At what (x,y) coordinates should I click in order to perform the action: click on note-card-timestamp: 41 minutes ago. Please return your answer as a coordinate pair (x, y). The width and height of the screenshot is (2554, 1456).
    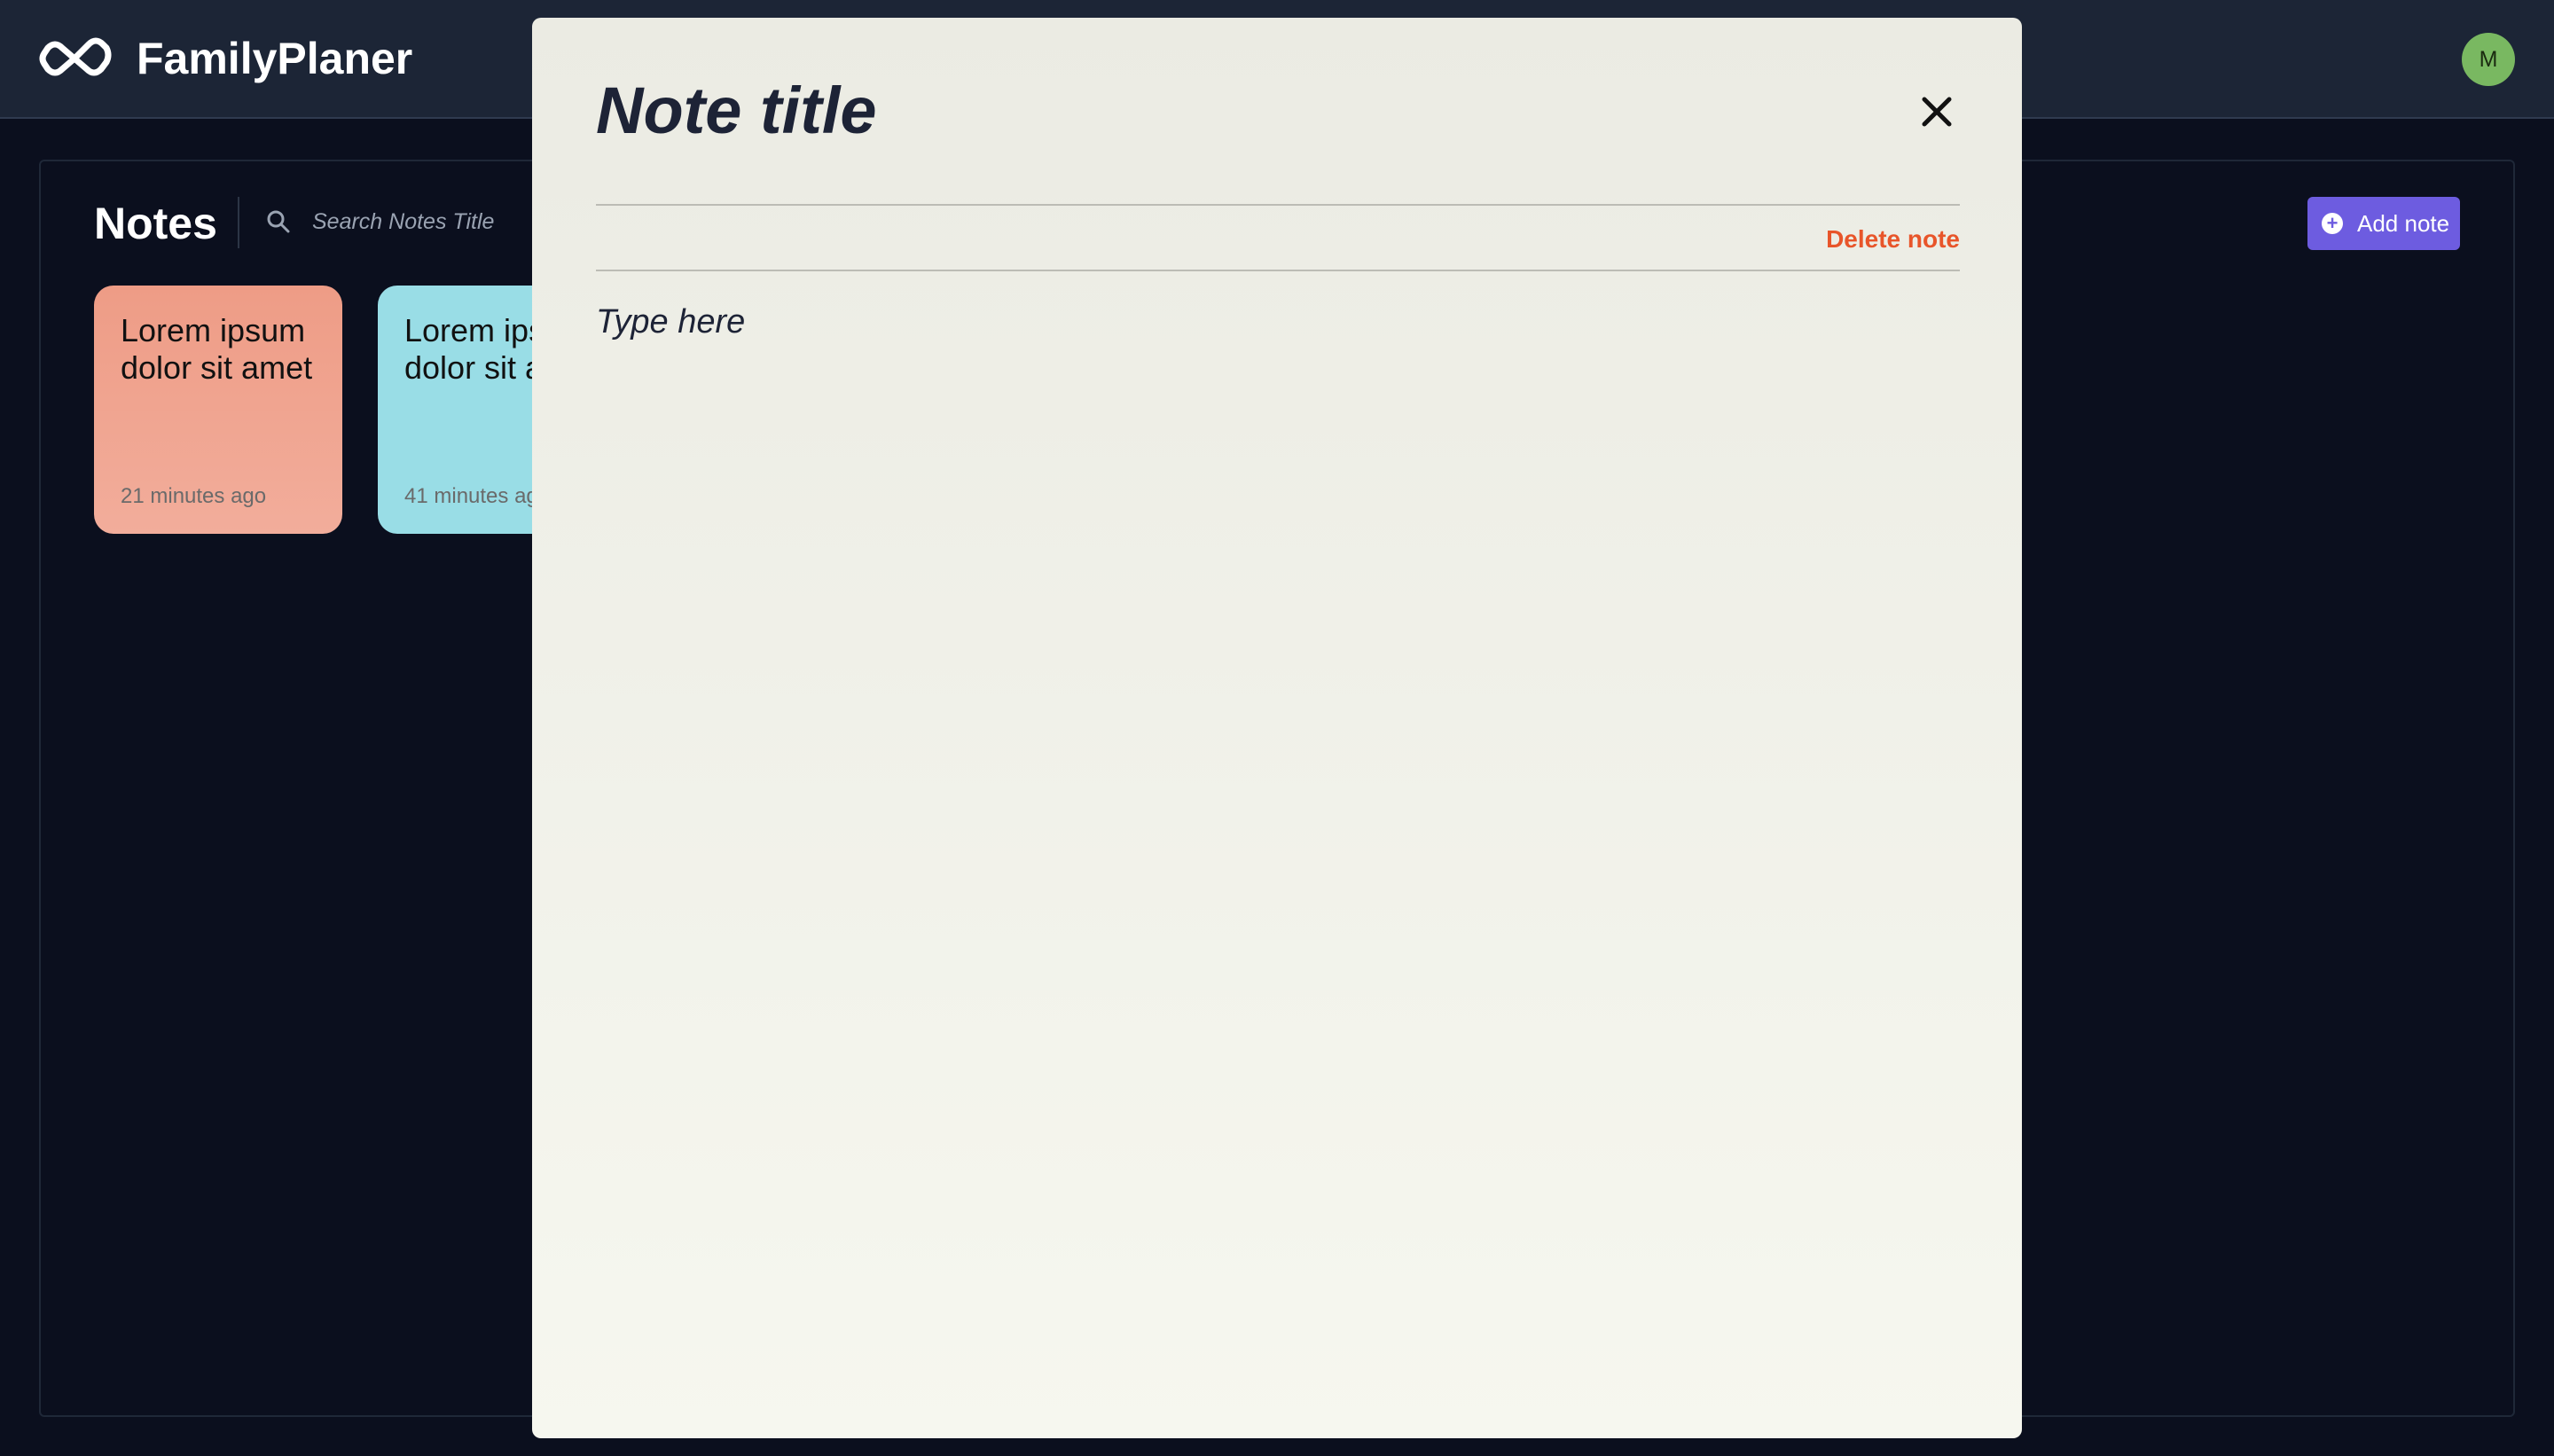
    Looking at the image, I should click on (477, 496).